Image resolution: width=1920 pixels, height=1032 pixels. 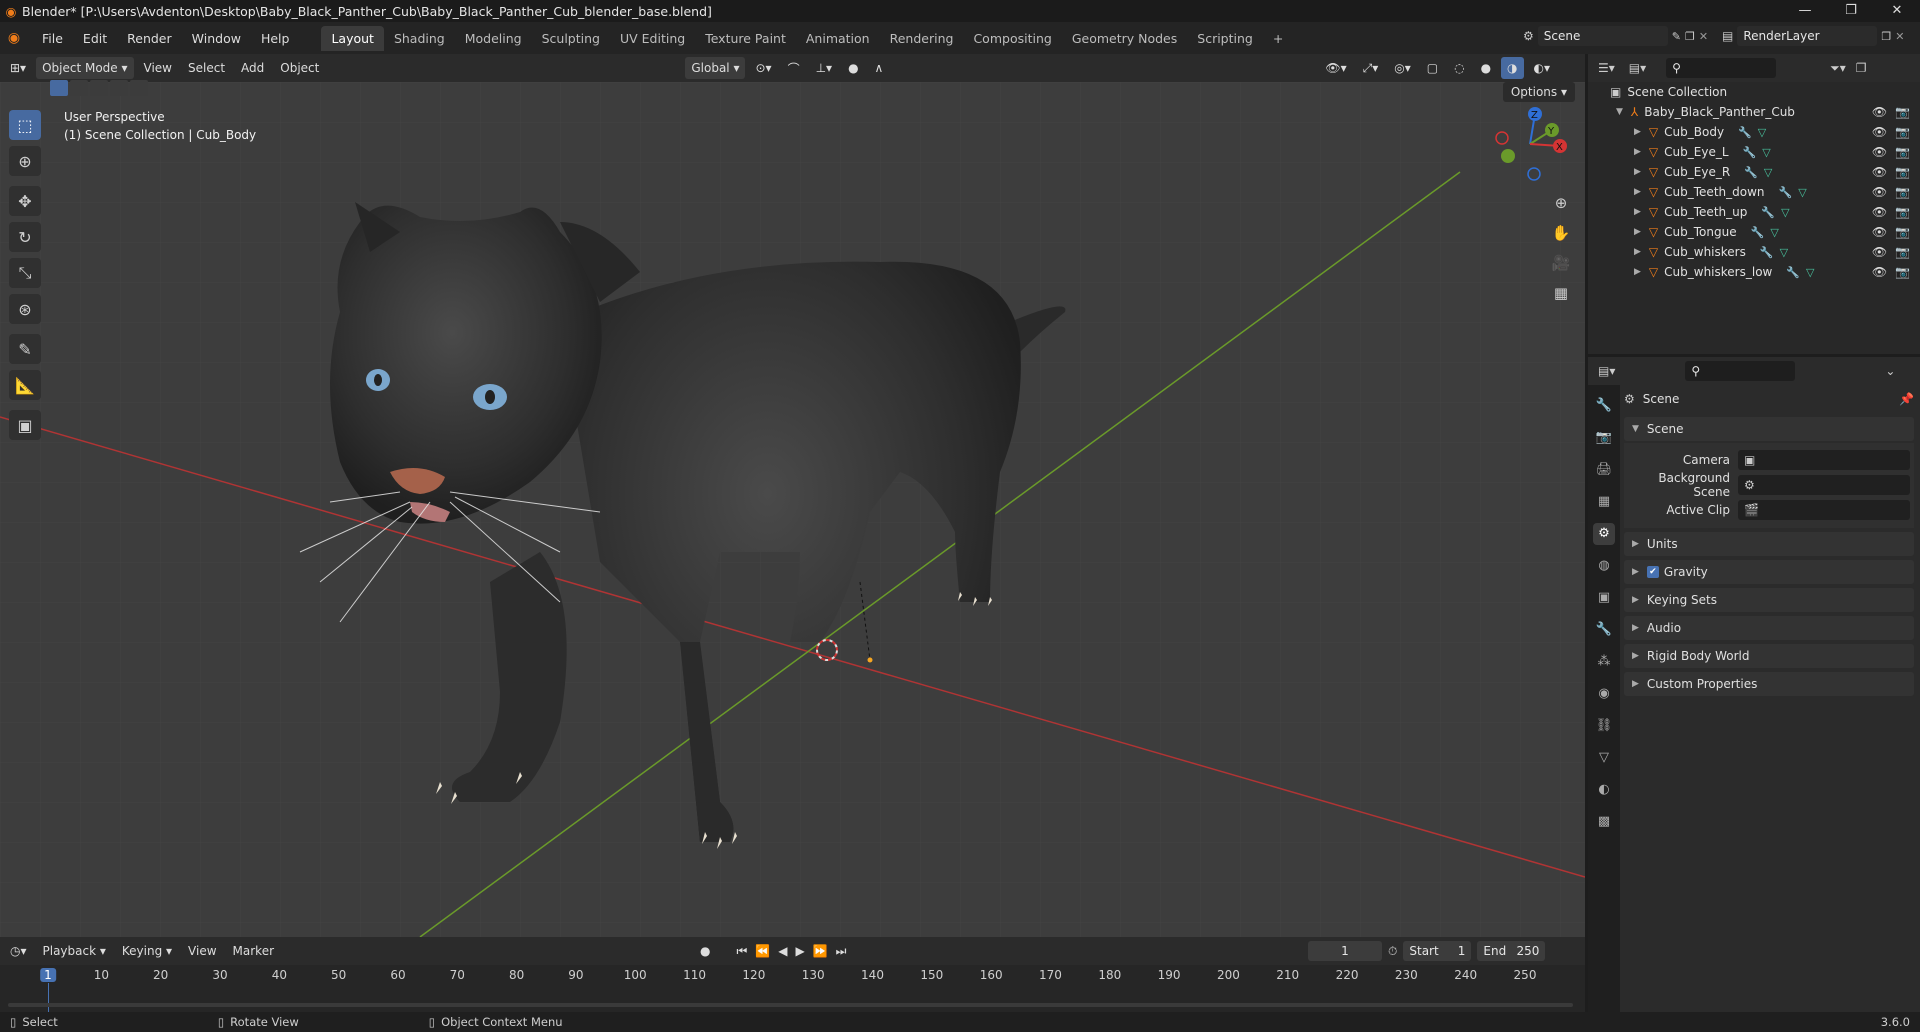 I want to click on tab-texture-paint: Texture Paint, so click(x=745, y=38).